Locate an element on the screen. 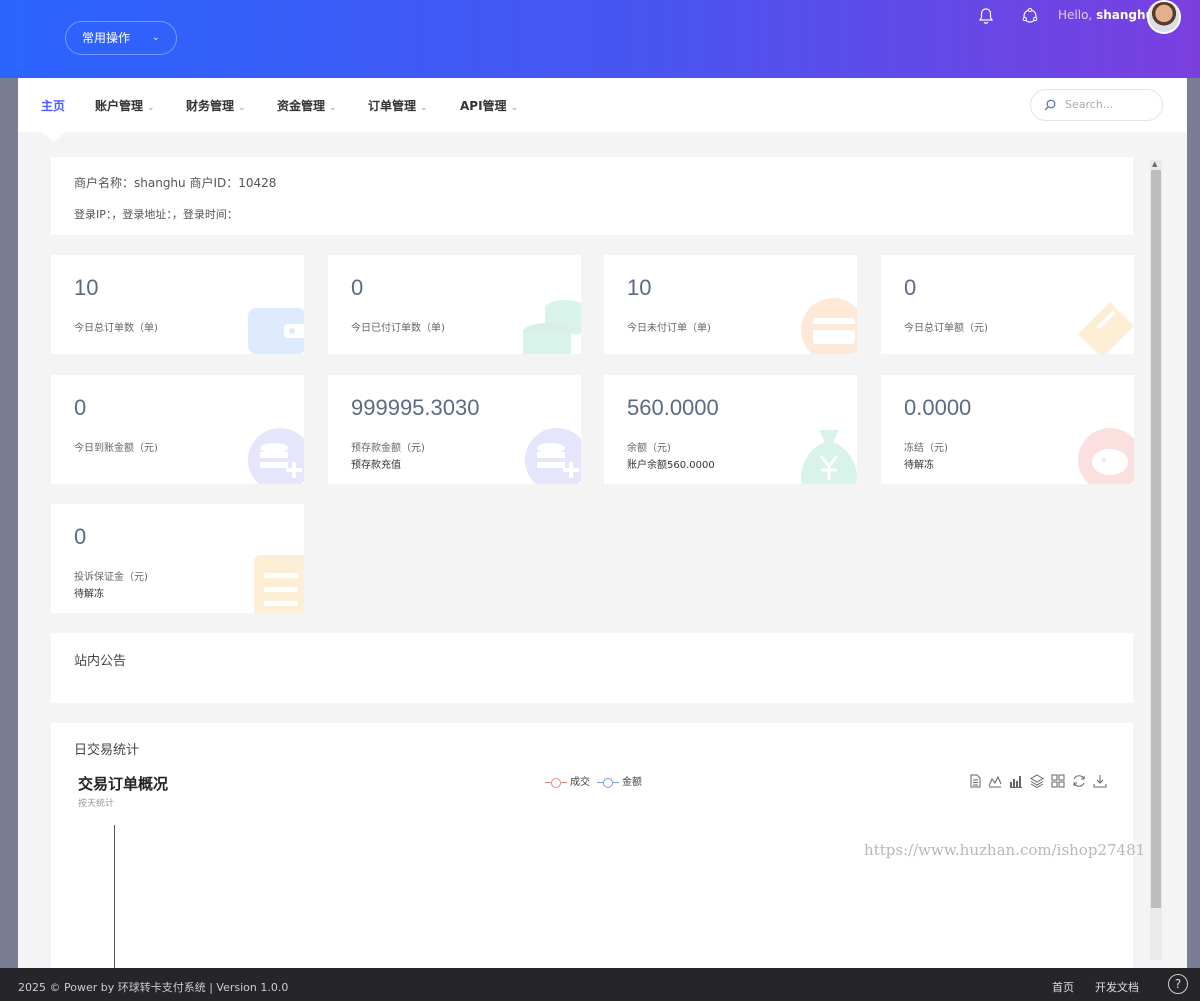 The image size is (1200, 1001). line-chart-icon is located at coordinates (995, 781).